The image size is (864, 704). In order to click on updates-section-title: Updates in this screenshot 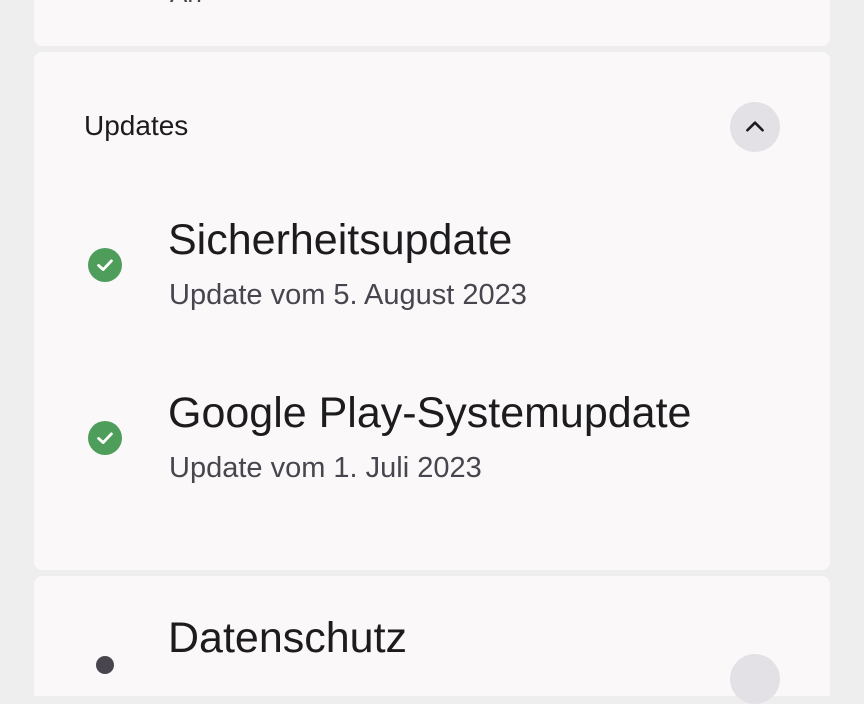, I will do `click(136, 125)`.